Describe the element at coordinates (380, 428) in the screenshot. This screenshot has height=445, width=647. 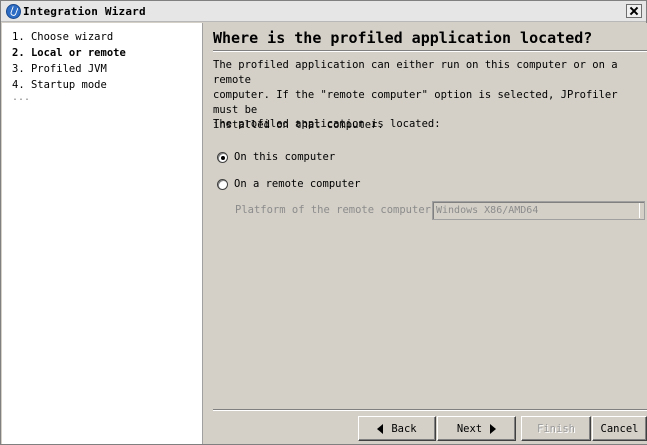
I see `arrow-left-icon` at that location.